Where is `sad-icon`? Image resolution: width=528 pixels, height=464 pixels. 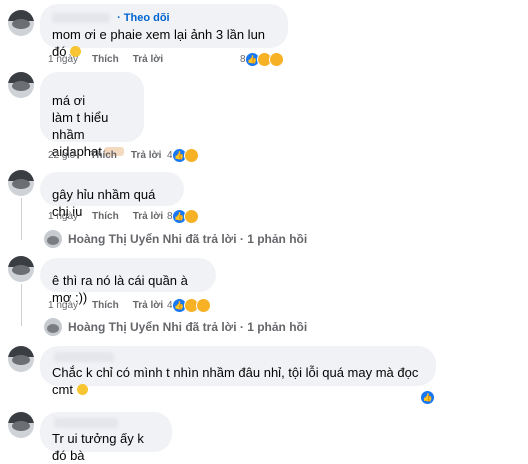
sad-icon is located at coordinates (203, 305).